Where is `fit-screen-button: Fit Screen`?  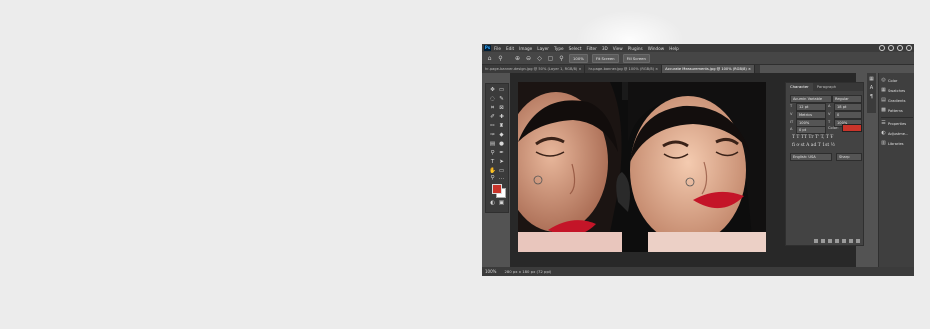
fit-screen-button: Fit Screen is located at coordinates (605, 58).